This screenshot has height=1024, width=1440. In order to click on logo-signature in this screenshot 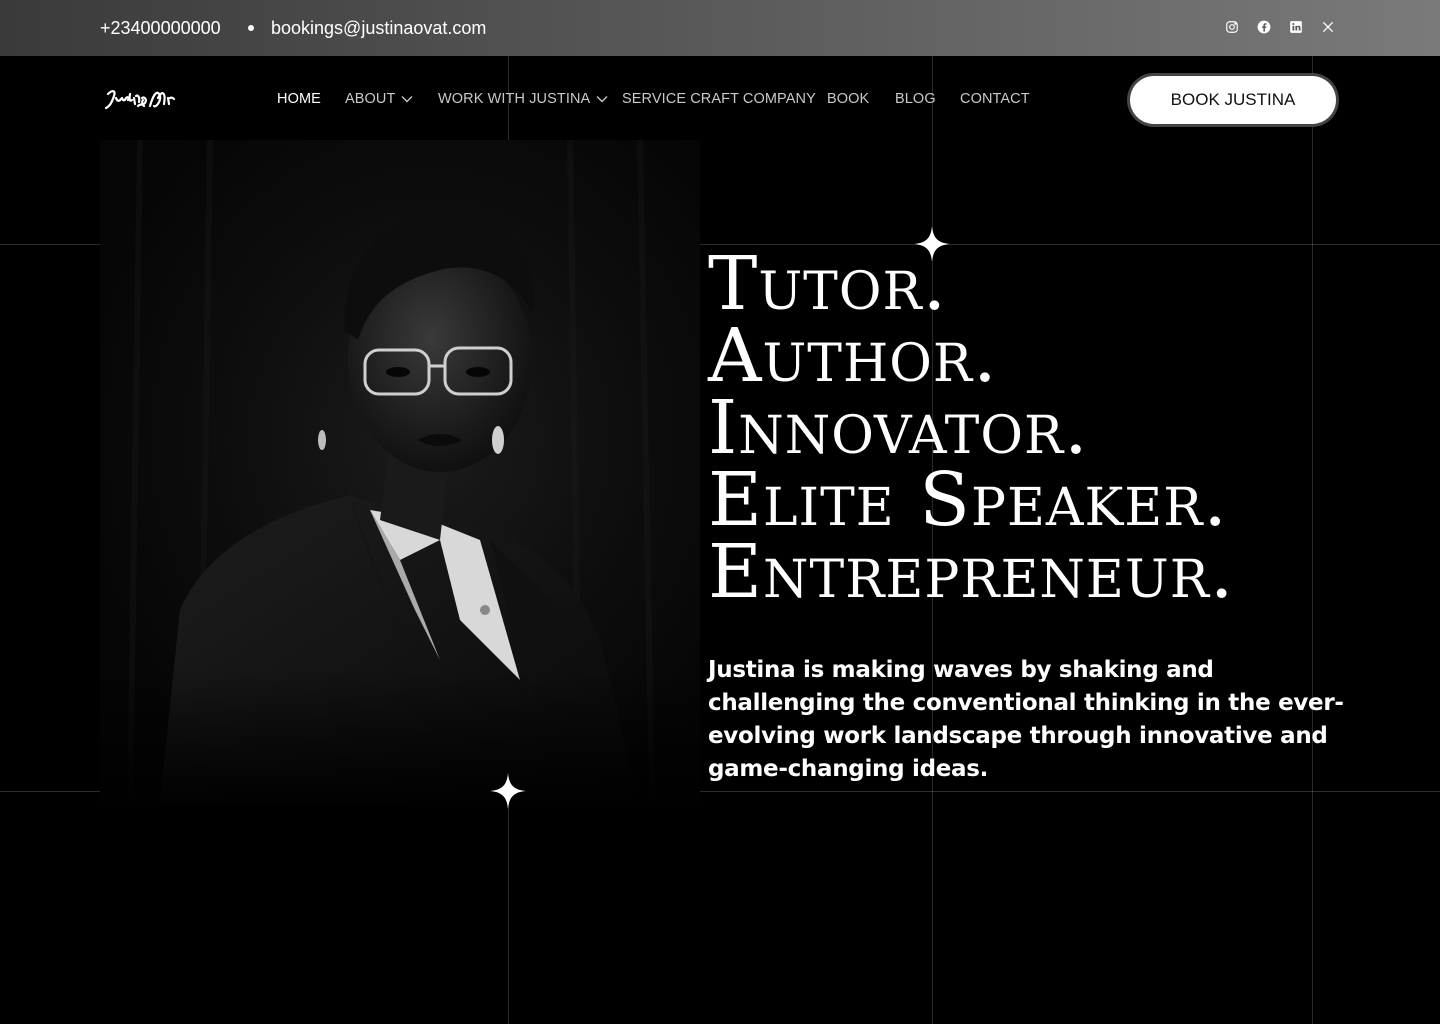, I will do `click(140, 100)`.